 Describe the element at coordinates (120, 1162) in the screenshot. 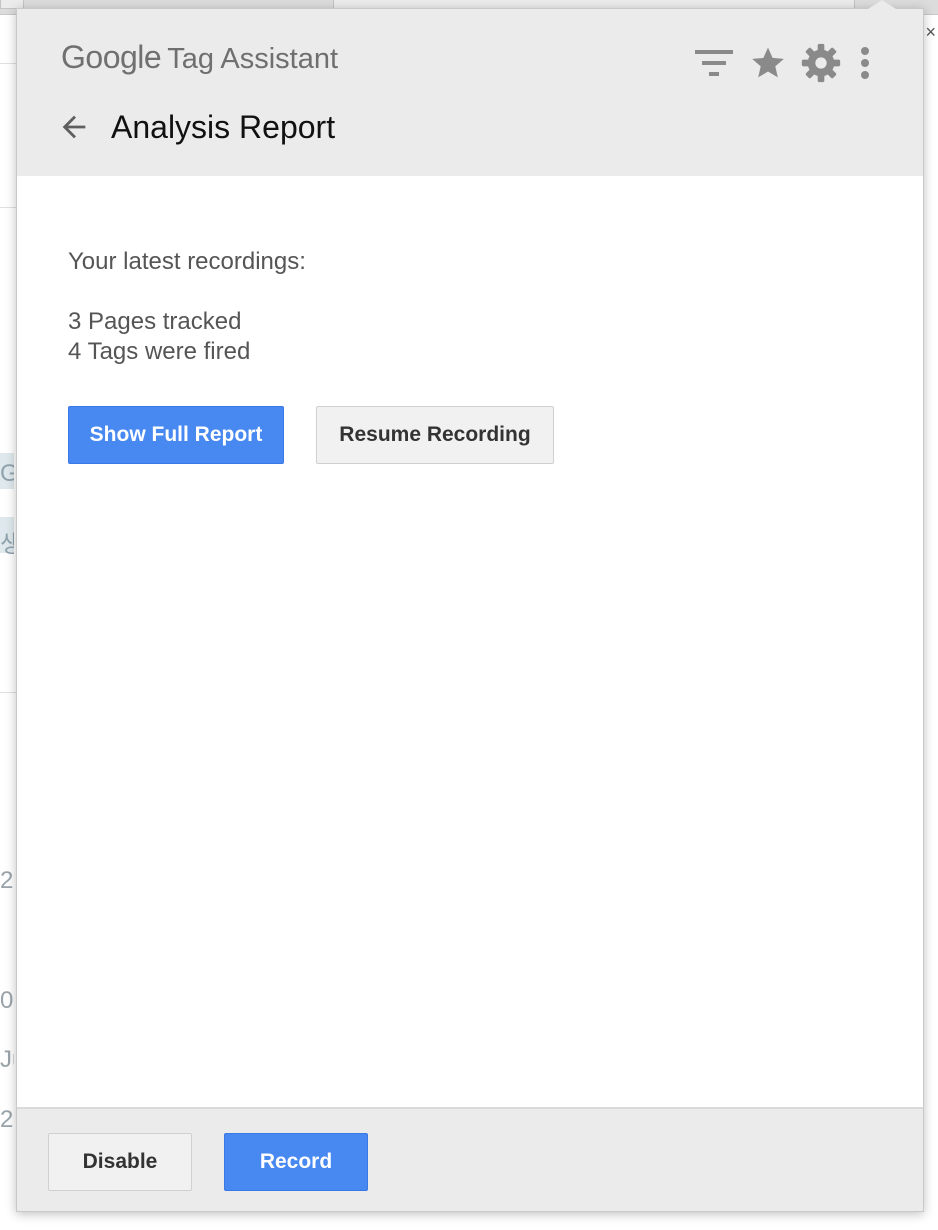

I see `disable-button: Disable` at that location.